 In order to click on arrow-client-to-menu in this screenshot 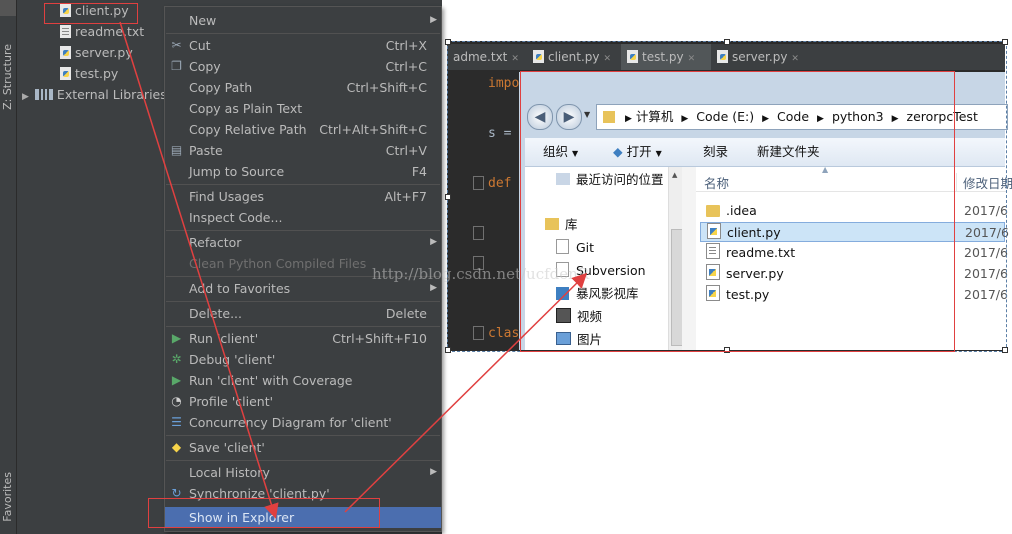, I will do `click(199, 270)`.